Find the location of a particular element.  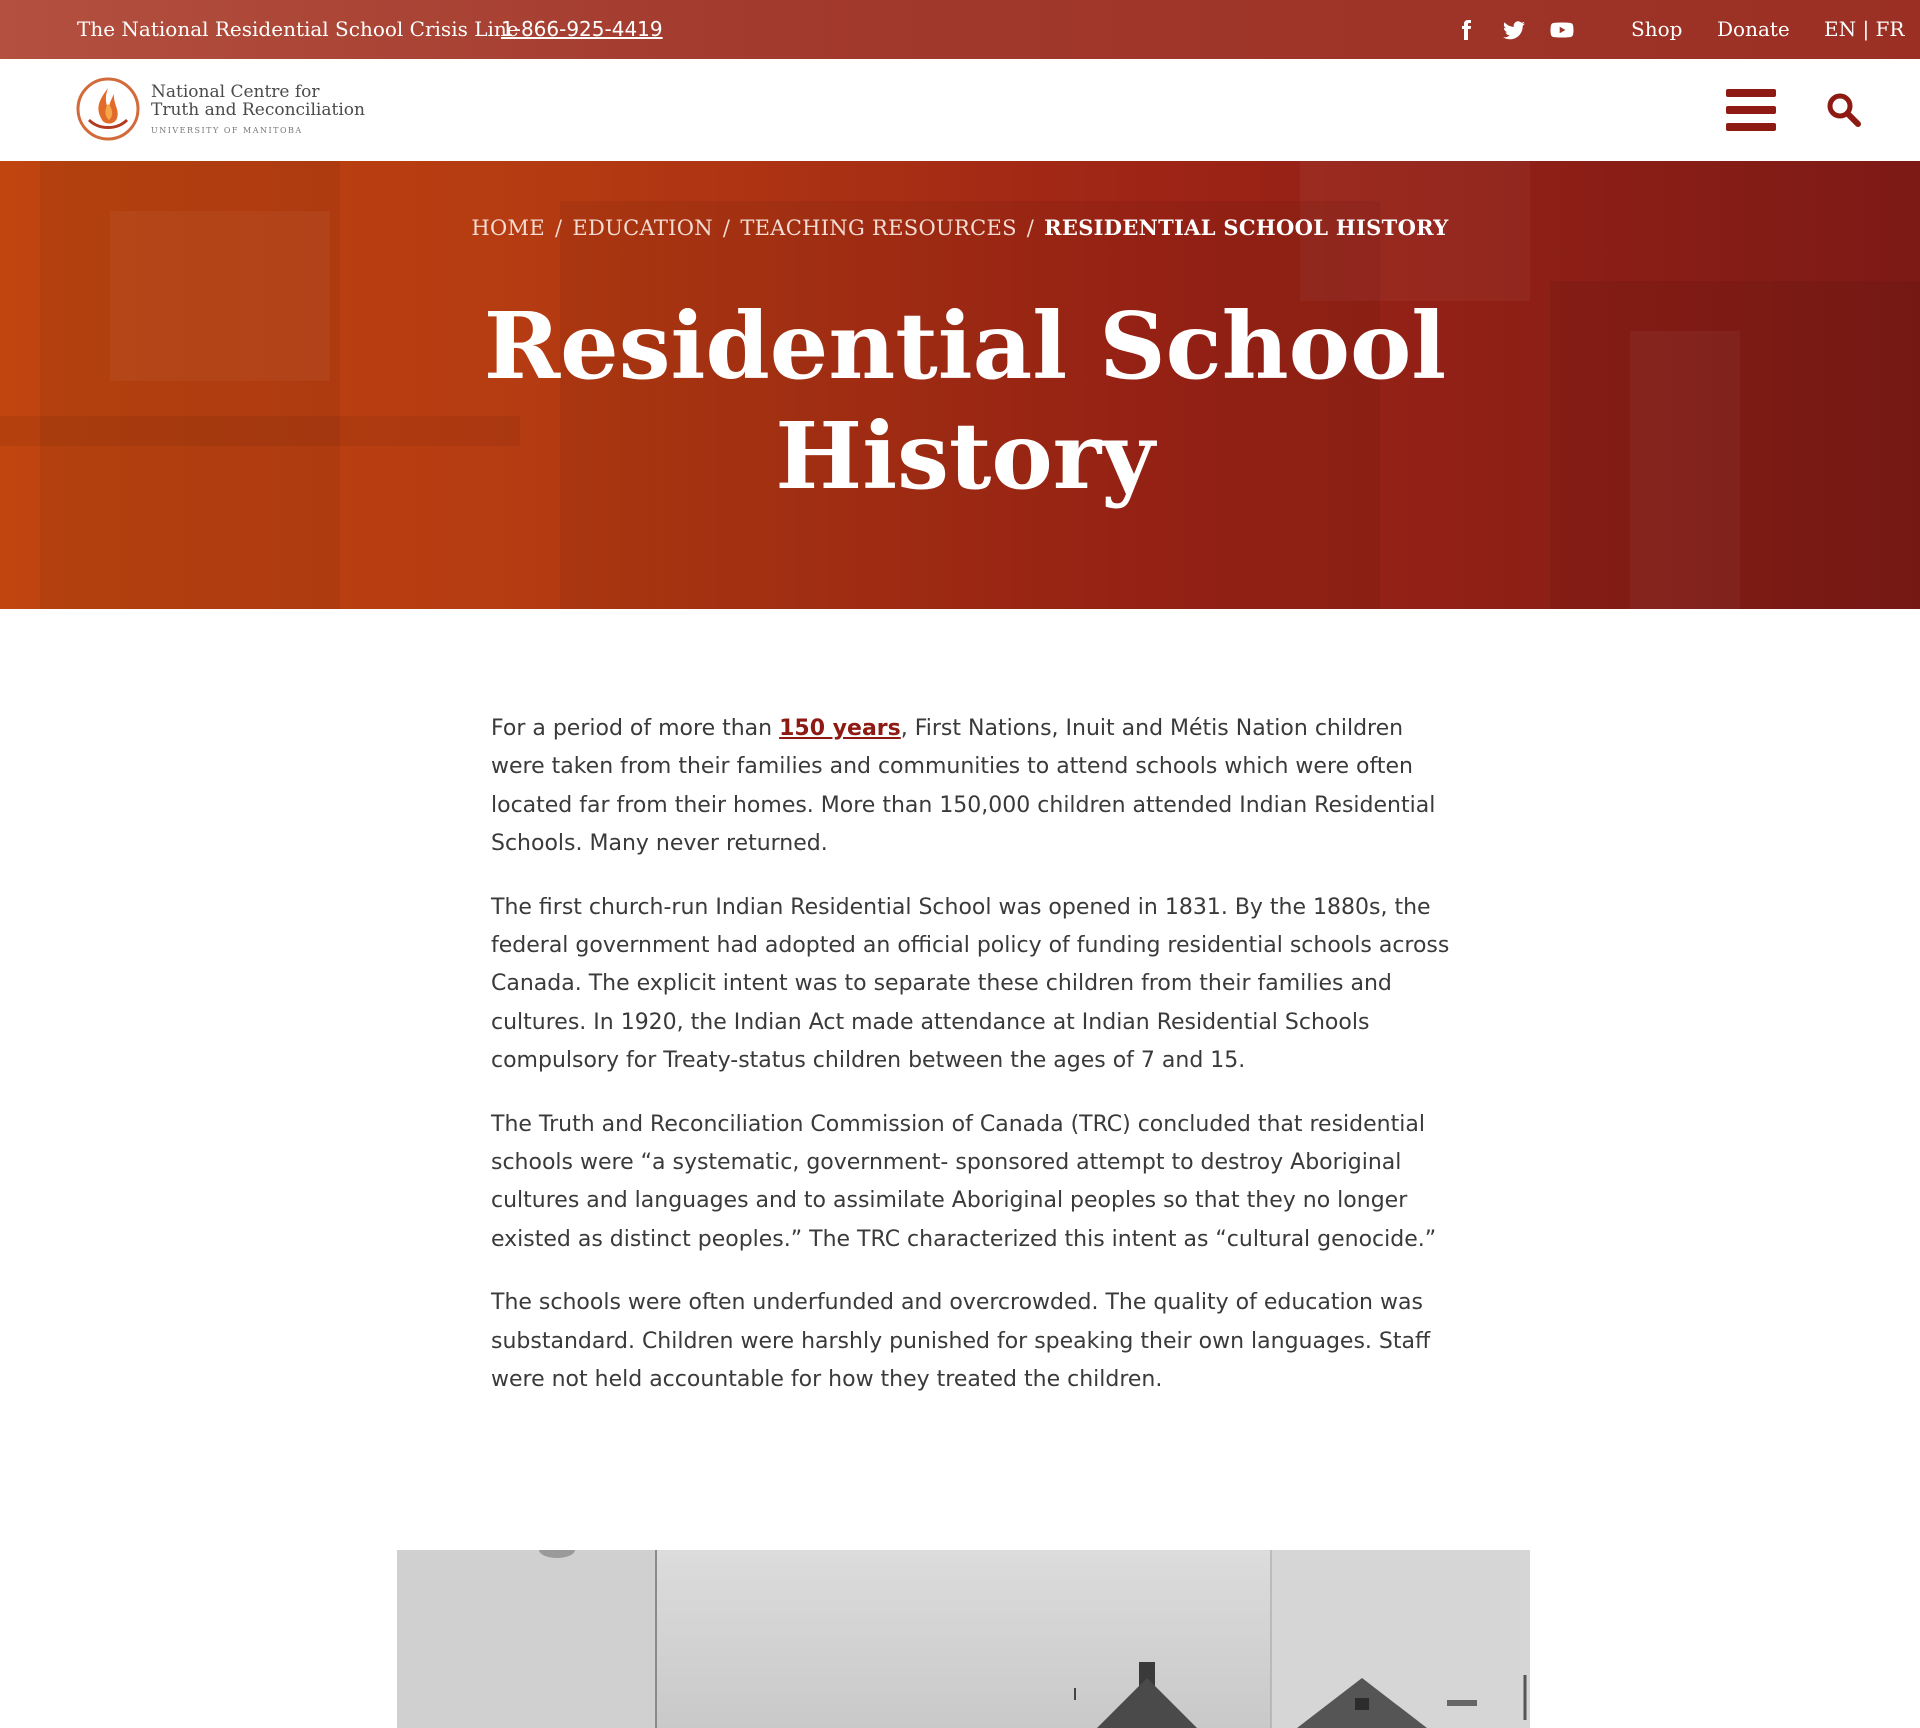

150-years-link: 150 years is located at coordinates (840, 728).